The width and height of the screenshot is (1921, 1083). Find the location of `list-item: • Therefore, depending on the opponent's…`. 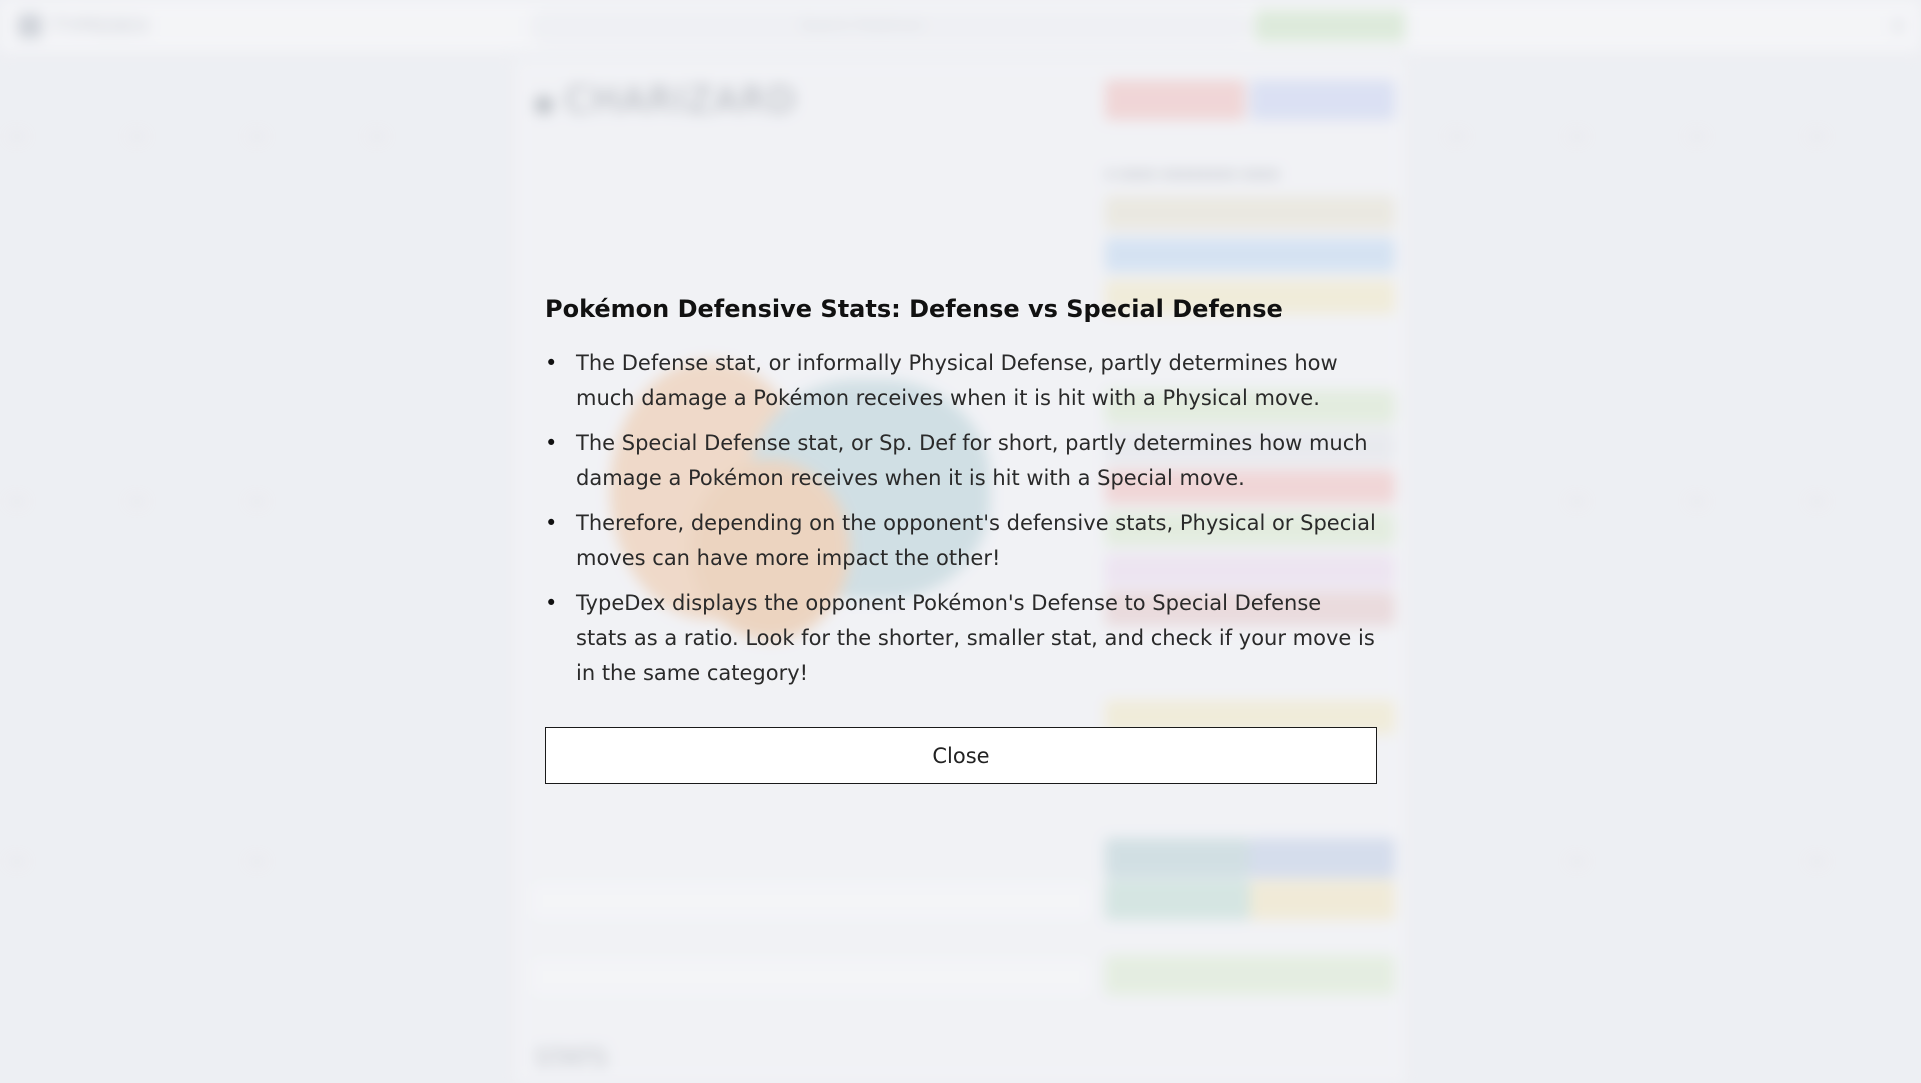

list-item: • Therefore, depending on the opponent's… is located at coordinates (961, 541).